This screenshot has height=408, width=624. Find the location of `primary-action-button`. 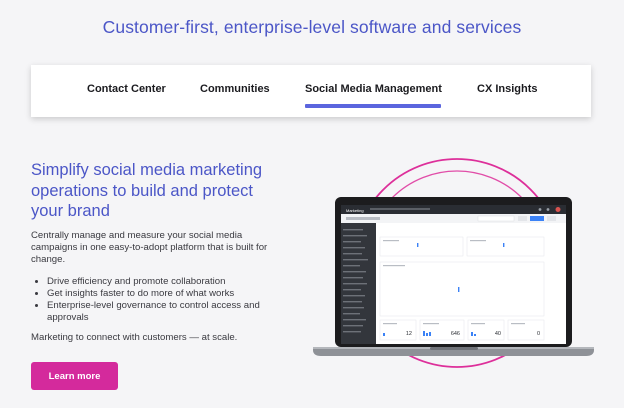

primary-action-button is located at coordinates (537, 218).